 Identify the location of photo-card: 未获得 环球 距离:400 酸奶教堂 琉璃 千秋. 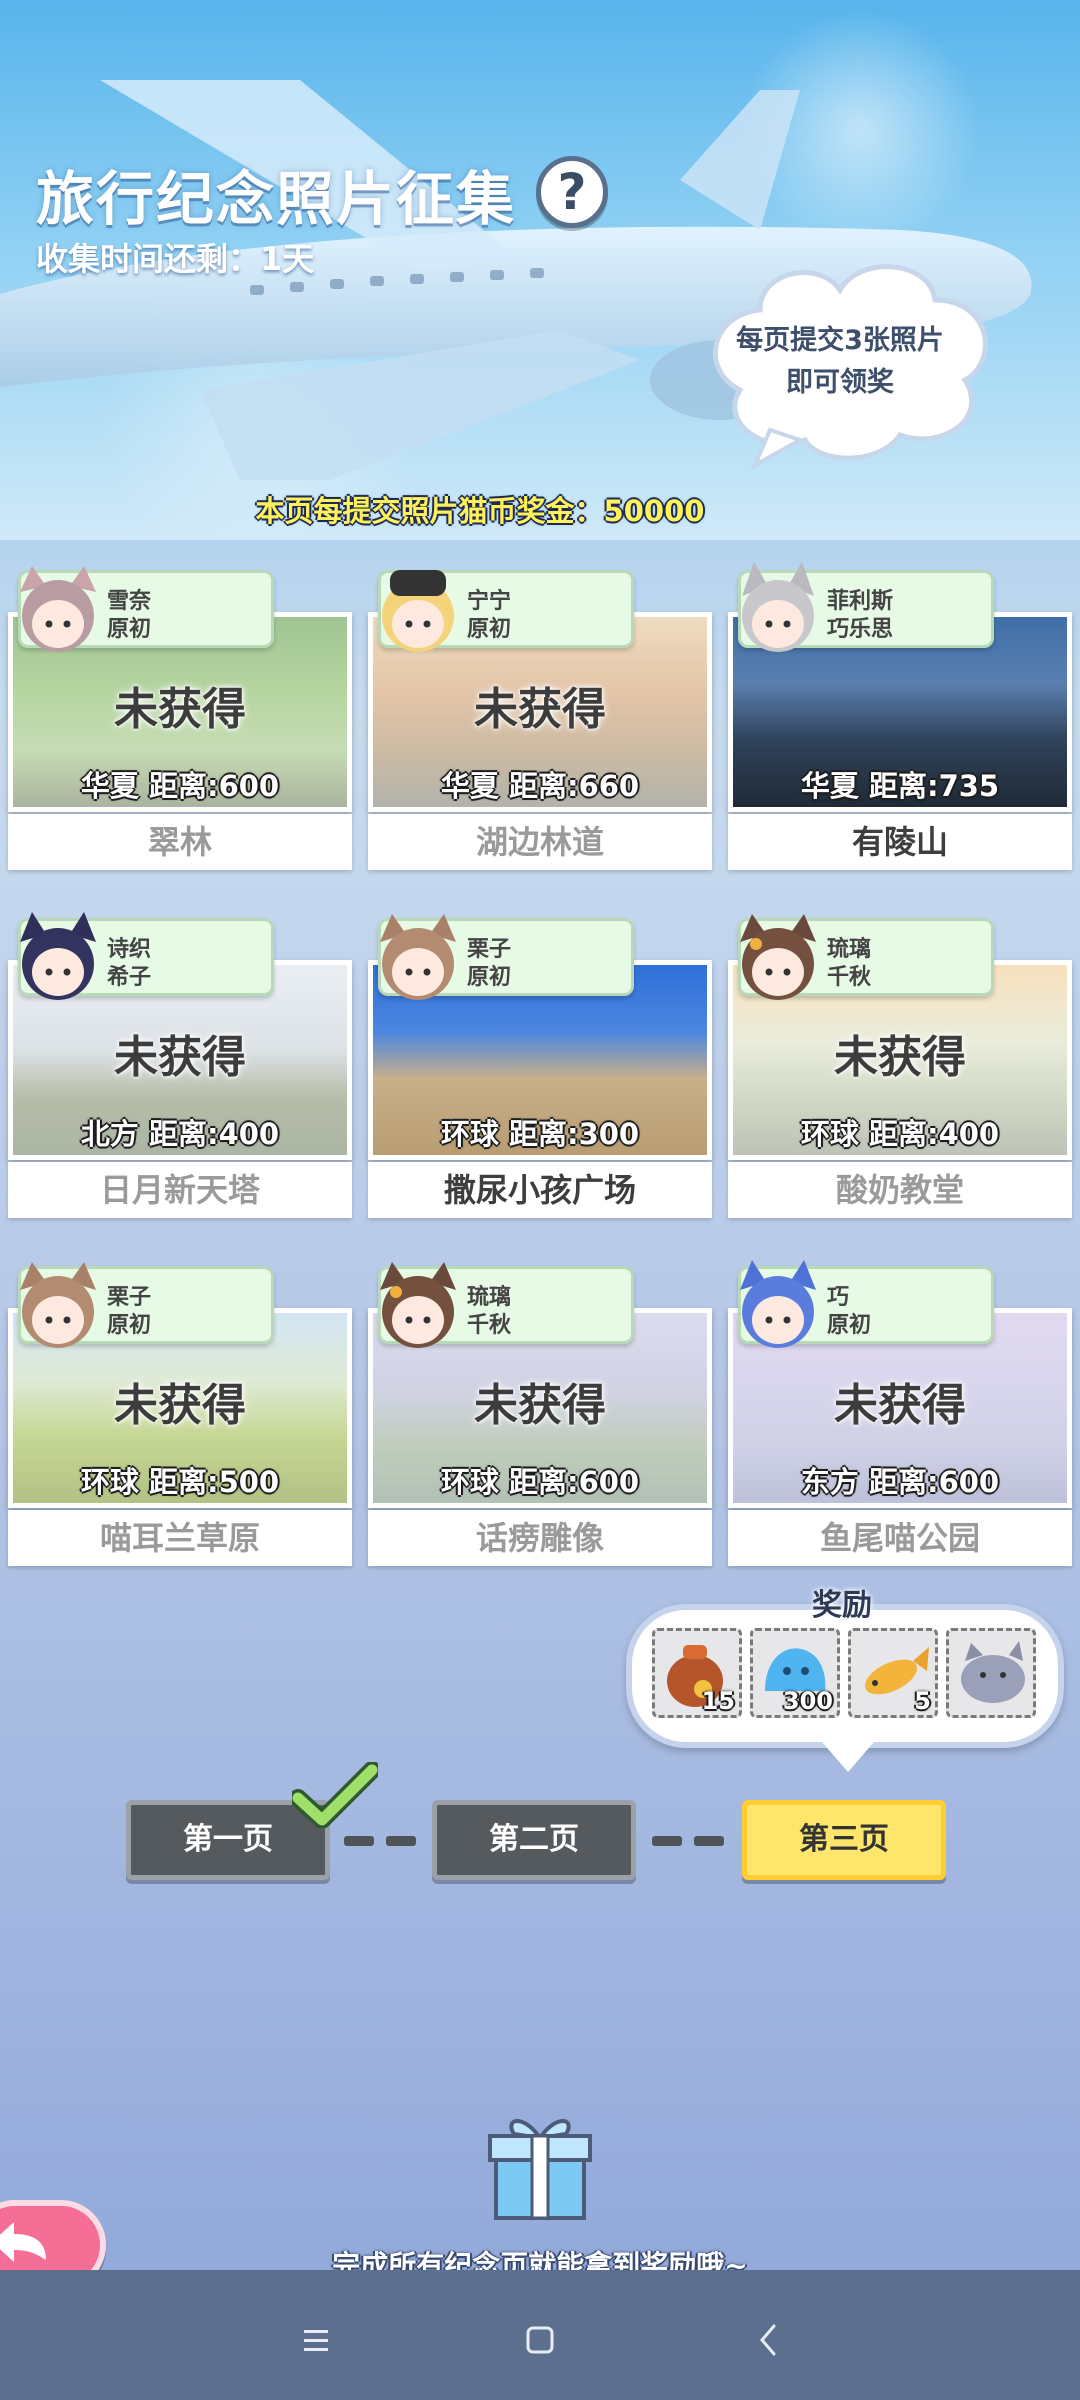
(900, 1066).